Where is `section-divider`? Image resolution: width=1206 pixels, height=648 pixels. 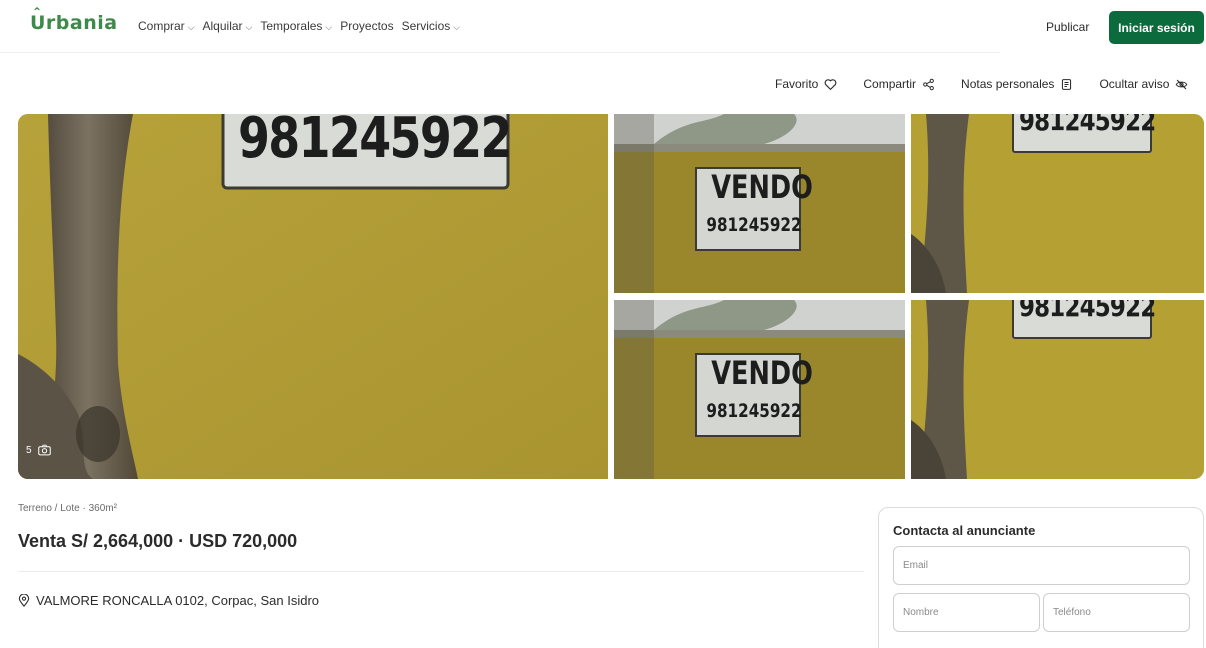 section-divider is located at coordinates (441, 571).